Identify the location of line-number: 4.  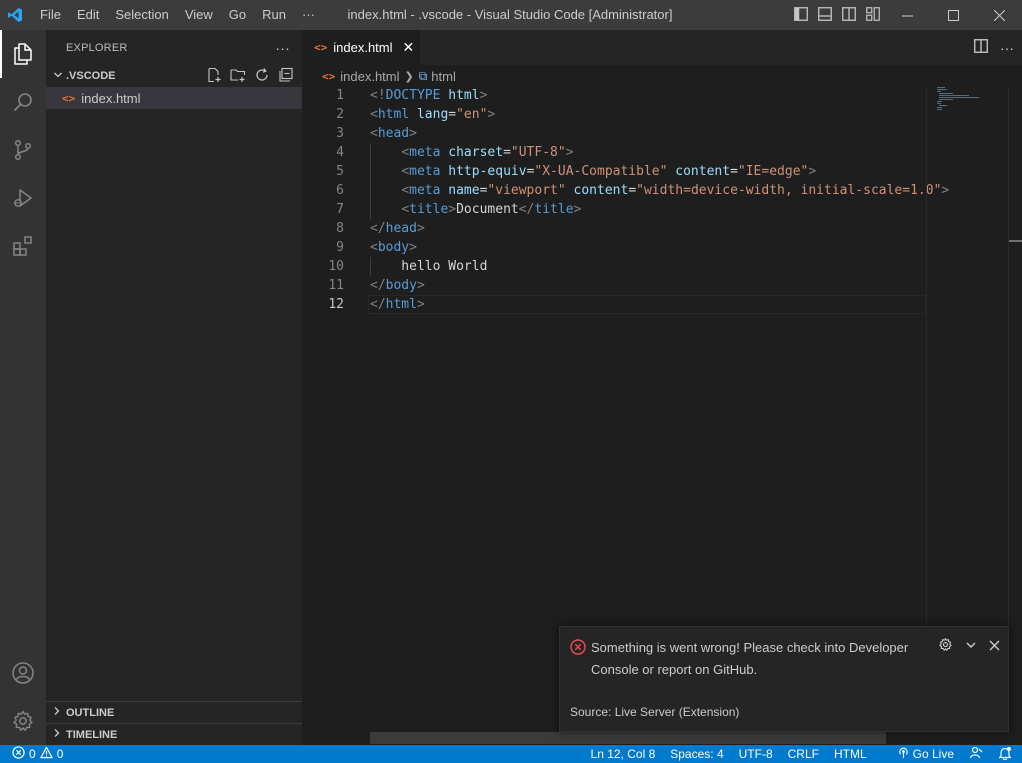
(340, 152).